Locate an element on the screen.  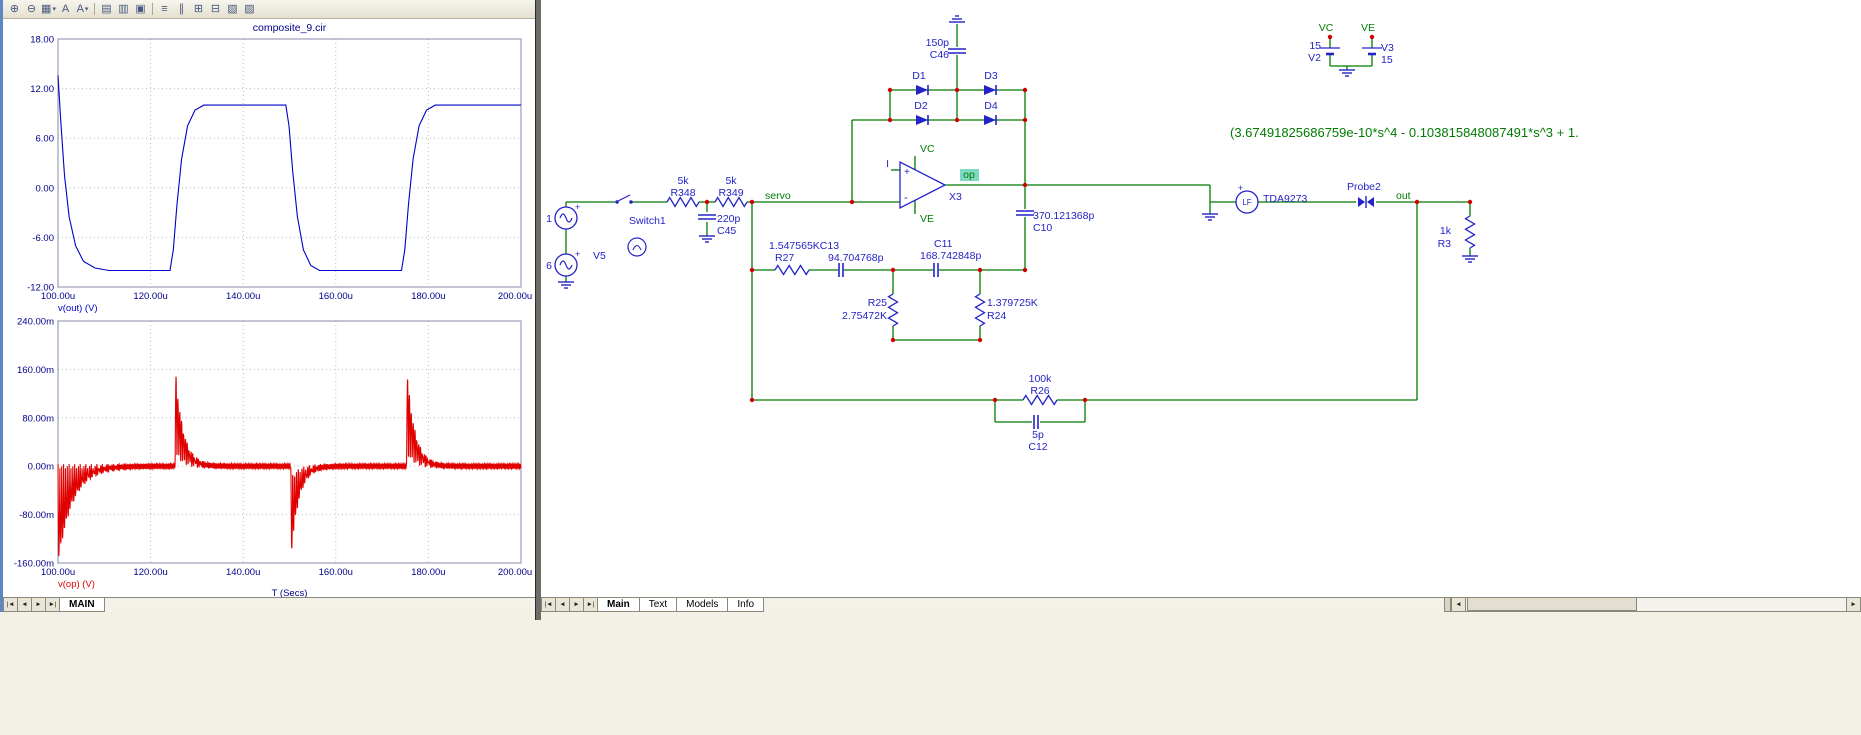
scroll-right-button: ► is located at coordinates (1853, 605).